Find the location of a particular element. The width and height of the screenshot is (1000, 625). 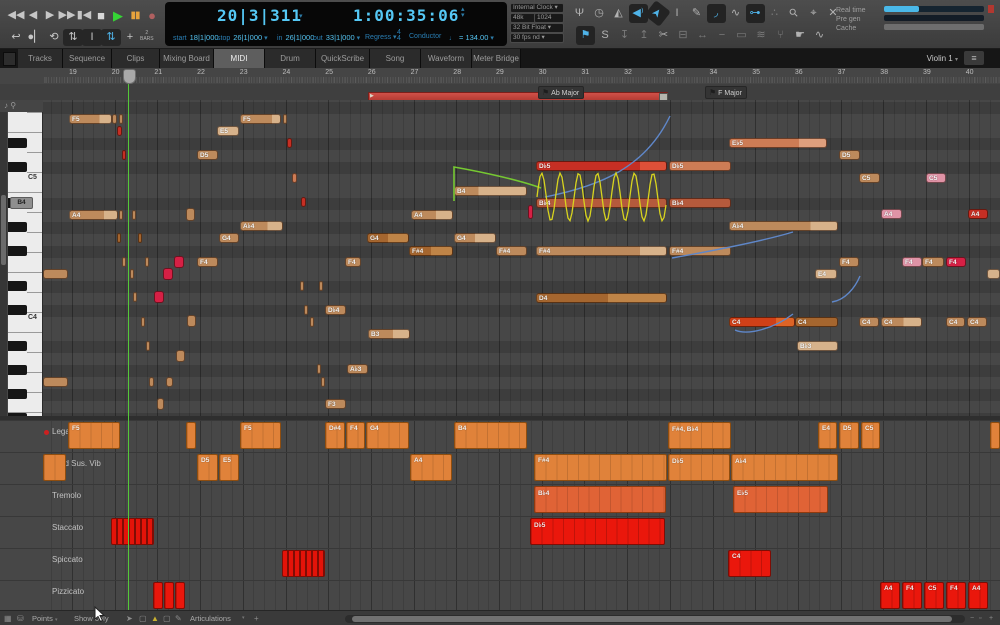

note-icon: ♪ ⚲ is located at coordinates (10, 105).